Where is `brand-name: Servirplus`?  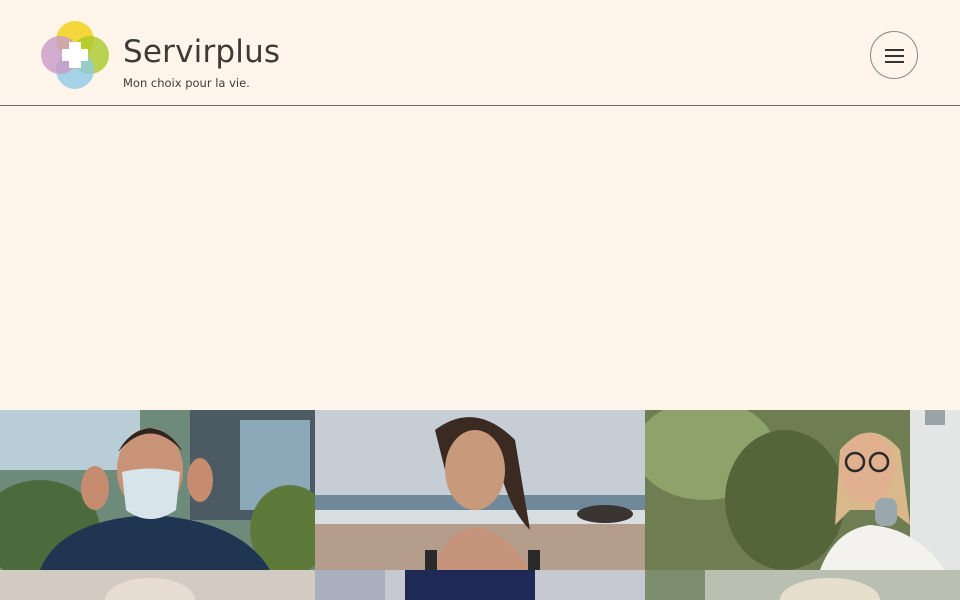 brand-name: Servirplus is located at coordinates (202, 52).